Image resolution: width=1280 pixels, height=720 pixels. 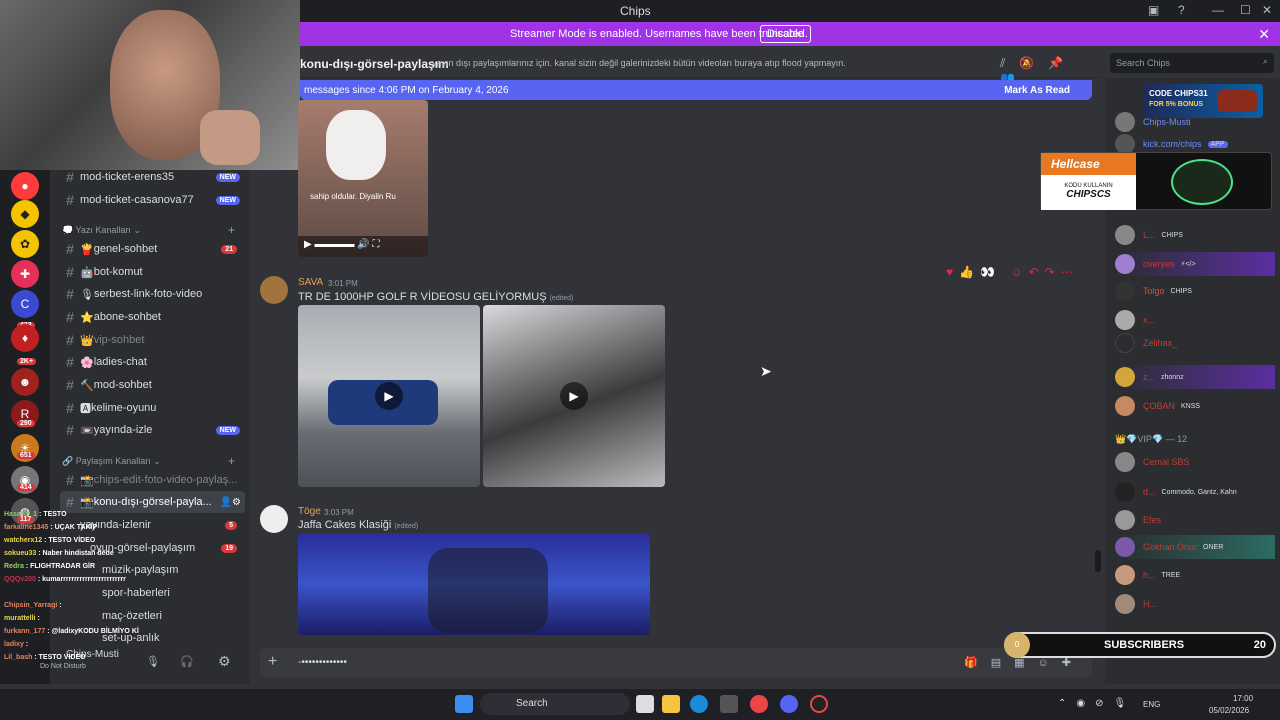 What do you see at coordinates (25, 382) in the screenshot?
I see `server-icon: ☻` at bounding box center [25, 382].